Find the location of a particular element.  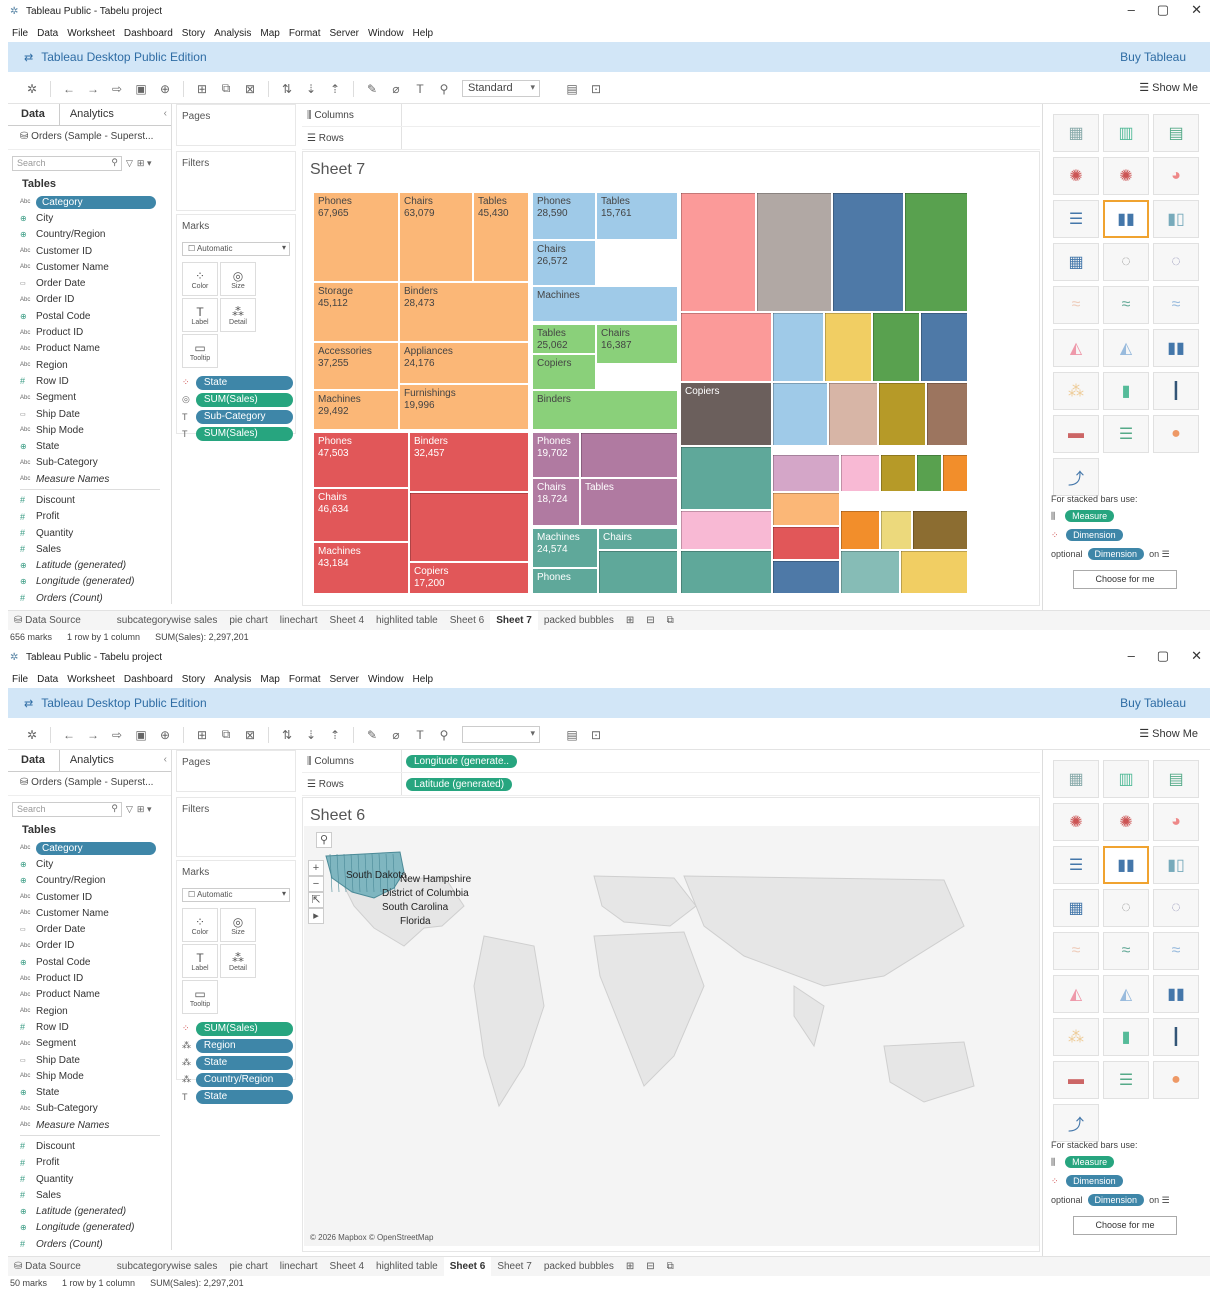

show-me-button: ☰ Show Me is located at coordinates (1168, 87).